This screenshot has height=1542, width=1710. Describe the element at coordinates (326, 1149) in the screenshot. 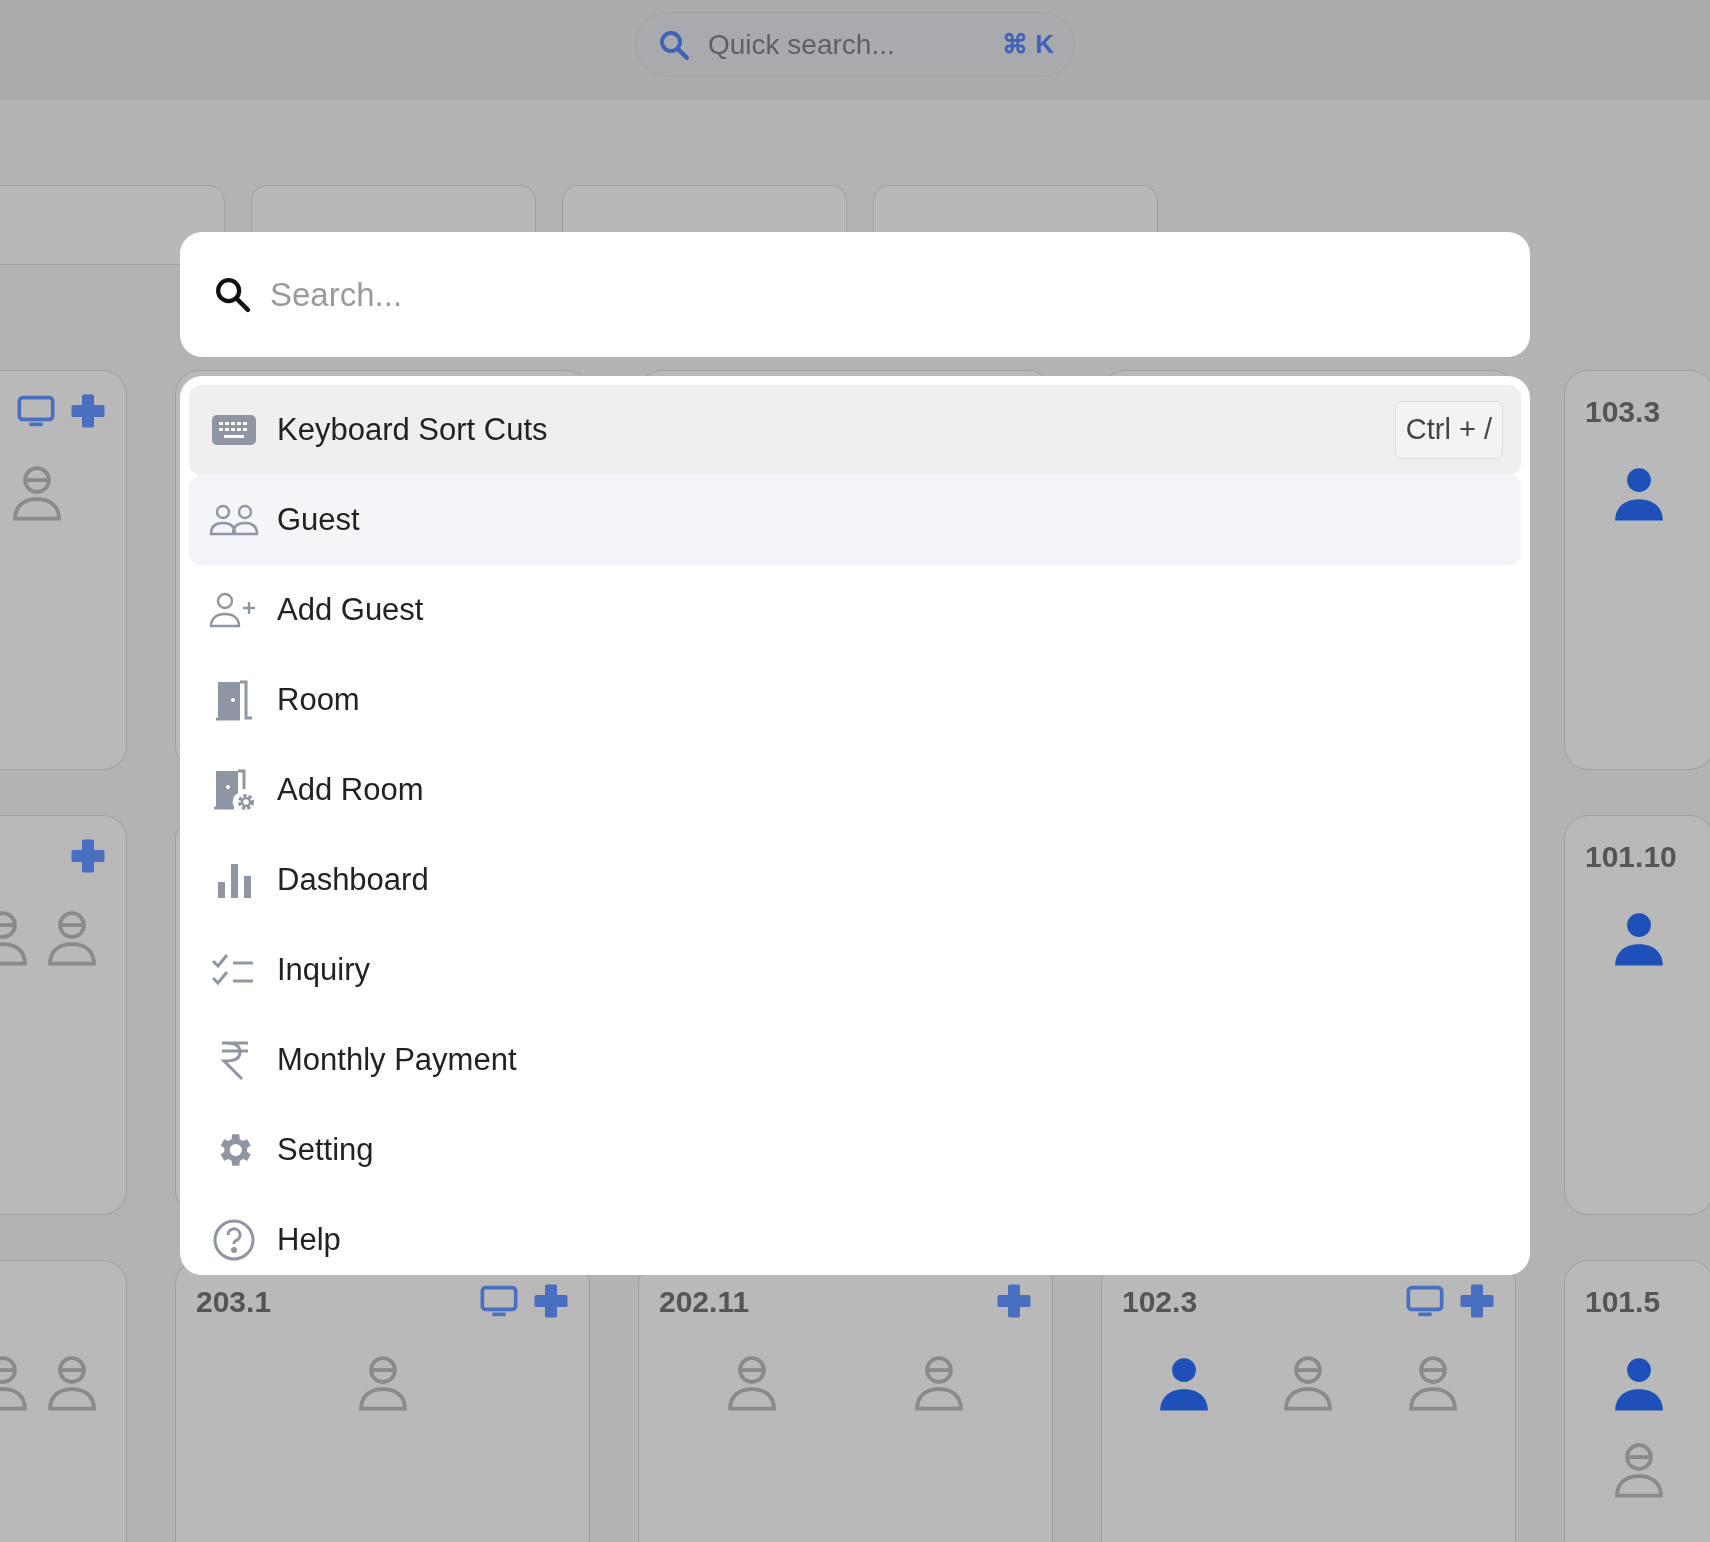

I see `menu-item-label: Setting` at that location.